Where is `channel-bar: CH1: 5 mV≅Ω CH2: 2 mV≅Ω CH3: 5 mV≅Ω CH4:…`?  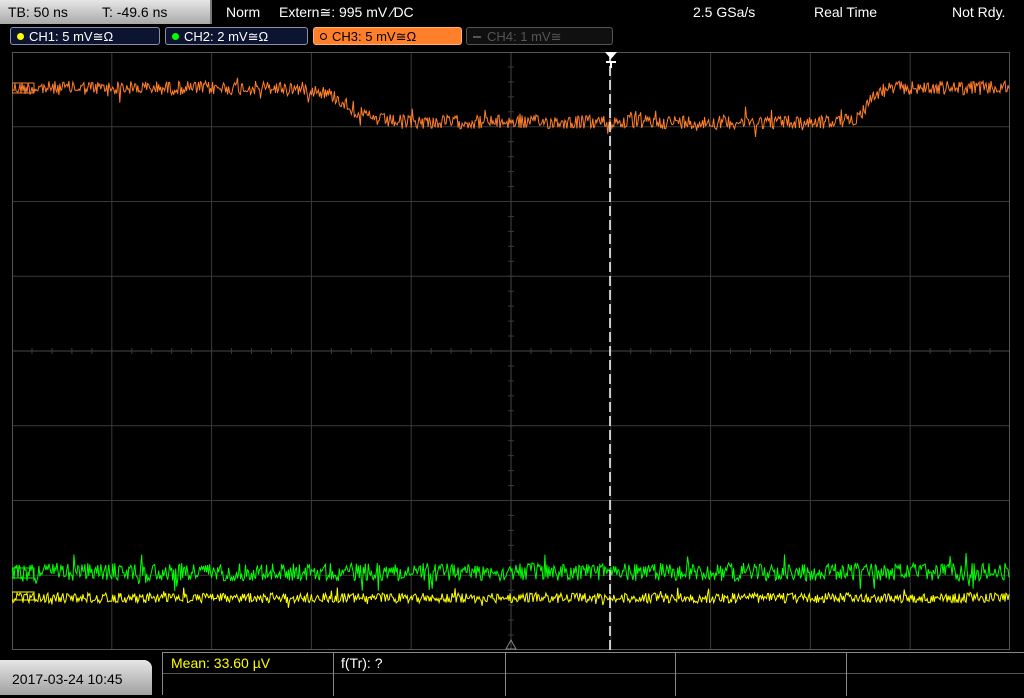
channel-bar: CH1: 5 mV≅Ω CH2: 2 mV≅Ω CH3: 5 mV≅Ω CH4:… is located at coordinates (512, 37).